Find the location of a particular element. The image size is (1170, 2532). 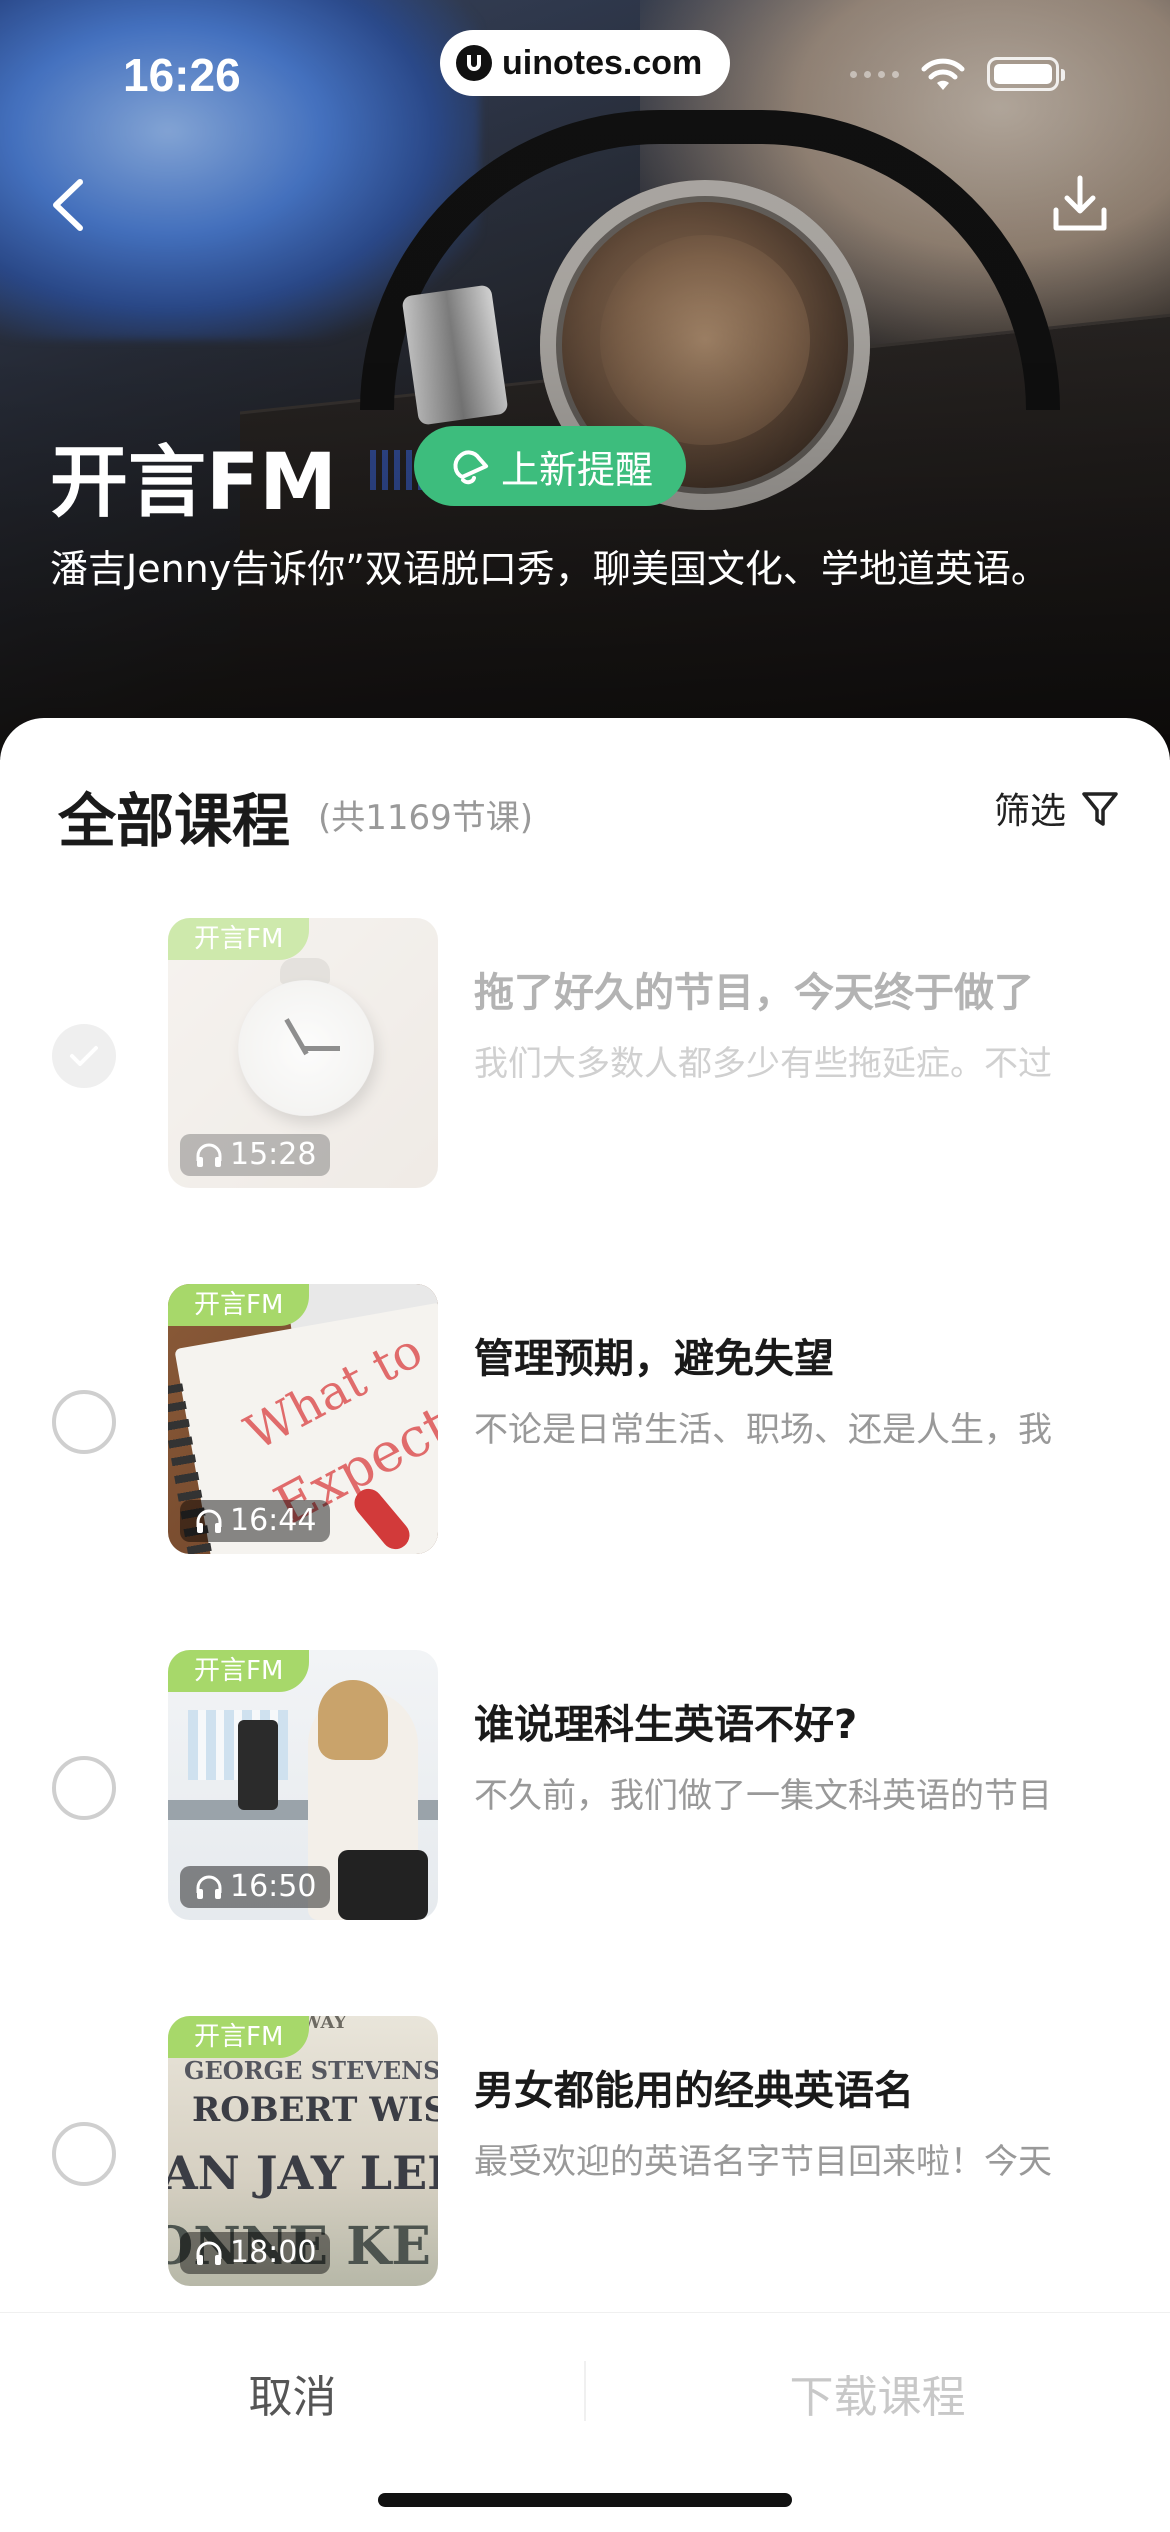

download-icon is located at coordinates (1080, 205).